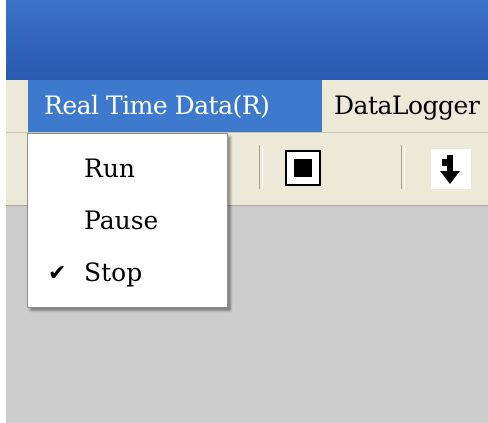 The height and width of the screenshot is (423, 488). What do you see at coordinates (110, 168) in the screenshot?
I see `menu-item-run-label: Run` at bounding box center [110, 168].